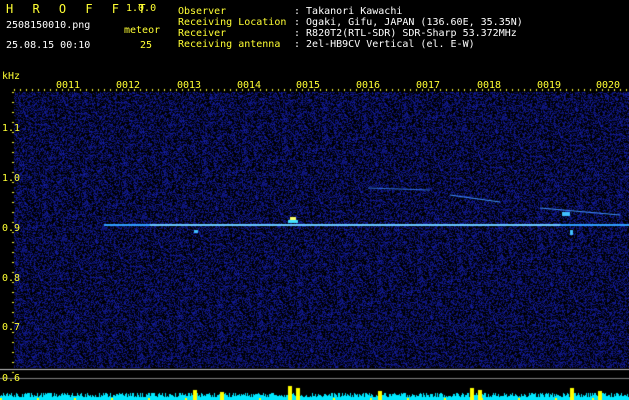 This screenshot has width=629, height=400. Describe the element at coordinates (229, 44) in the screenshot. I see `info-label-antenna: Receiving antenna` at that location.